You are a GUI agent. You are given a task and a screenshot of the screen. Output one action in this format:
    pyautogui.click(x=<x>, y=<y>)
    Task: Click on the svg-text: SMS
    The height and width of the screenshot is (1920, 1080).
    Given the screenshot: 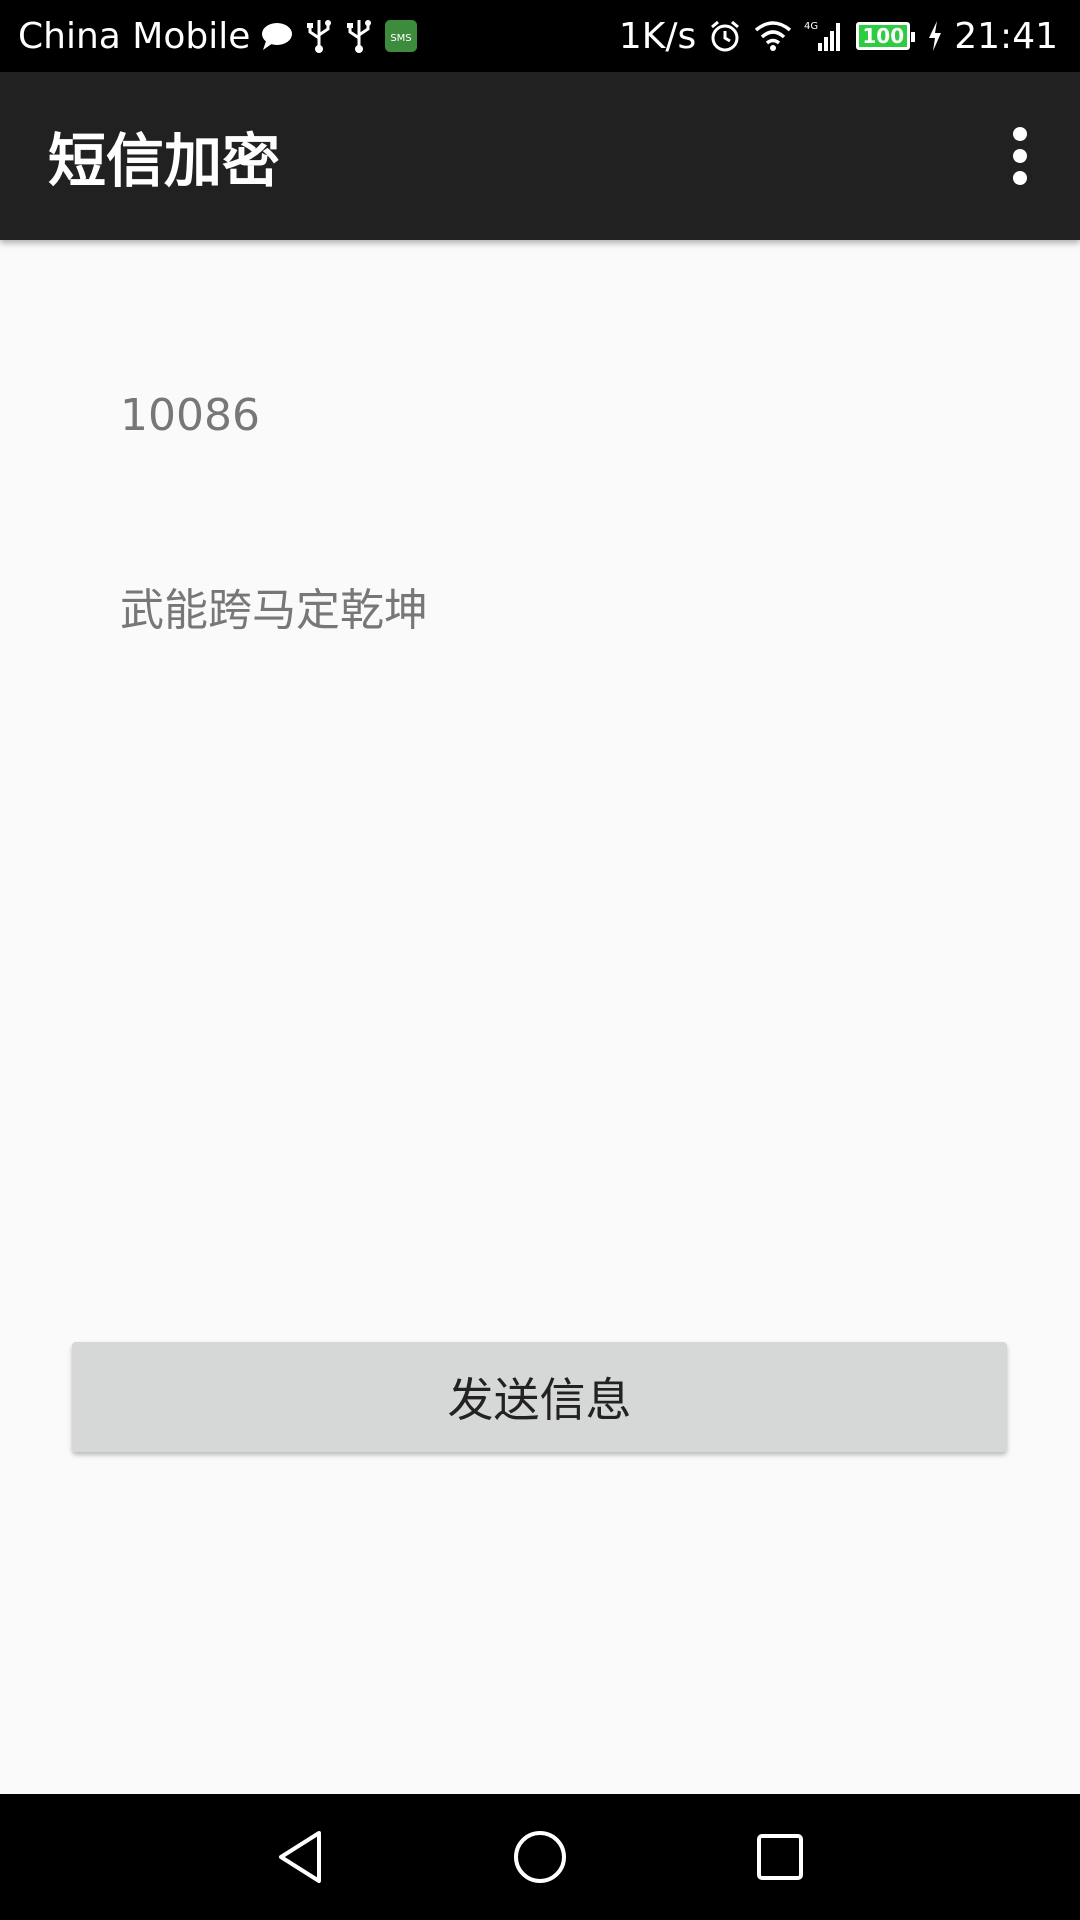 What is the action you would take?
    pyautogui.click(x=401, y=38)
    